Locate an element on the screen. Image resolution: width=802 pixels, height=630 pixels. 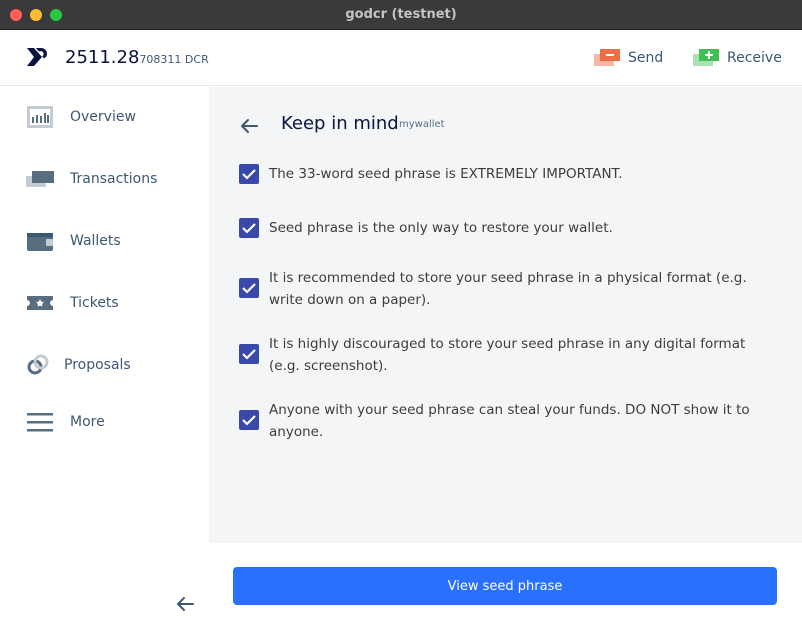
sidebar-item-overview: Overview is located at coordinates (104, 117).